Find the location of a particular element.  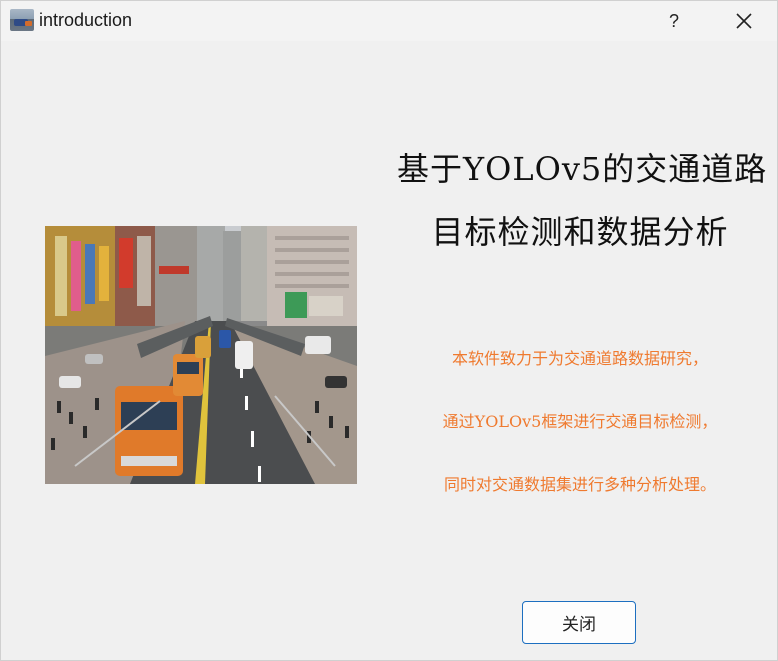

close-button: 关闭 is located at coordinates (579, 622).